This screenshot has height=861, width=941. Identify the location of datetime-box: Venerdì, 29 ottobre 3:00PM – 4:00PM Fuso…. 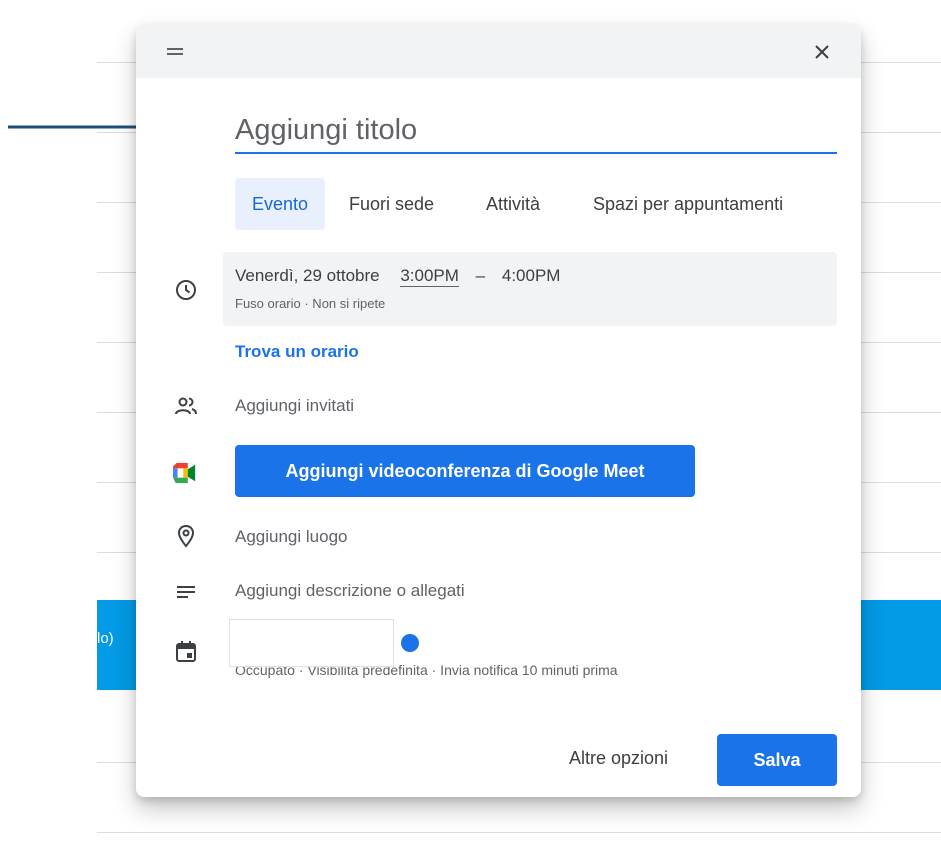
(530, 289).